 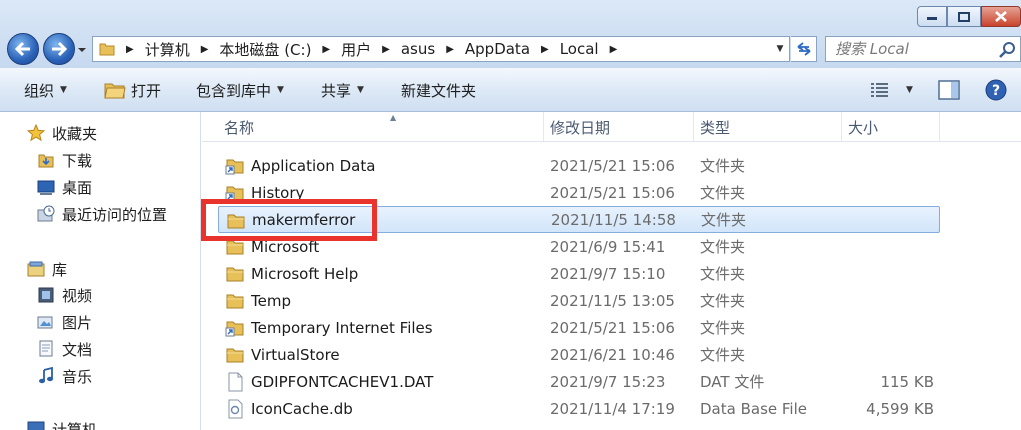 I want to click on nav-item-downloads: 下载, so click(x=64, y=160).